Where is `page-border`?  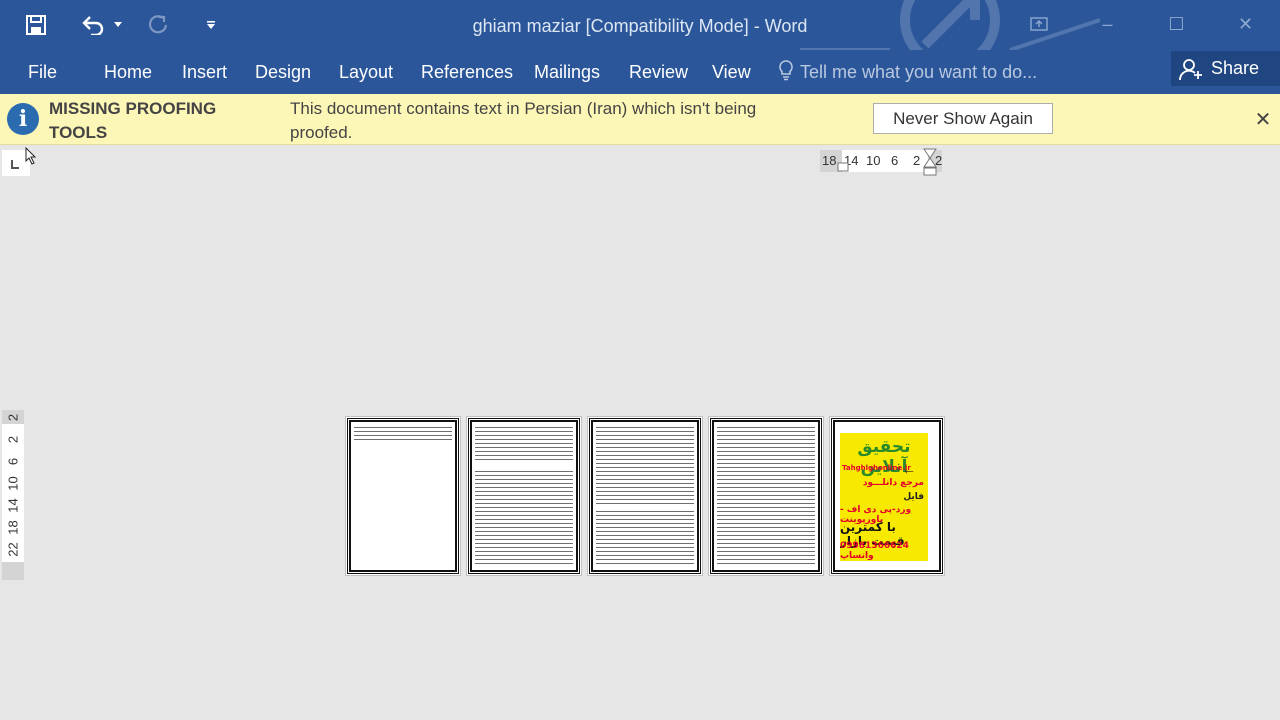 page-border is located at coordinates (403, 496).